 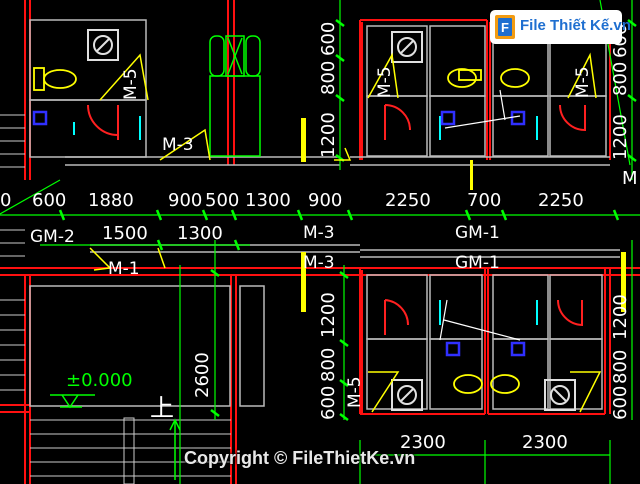 I want to click on vdim-right-800: 800, so click(x=620, y=79).